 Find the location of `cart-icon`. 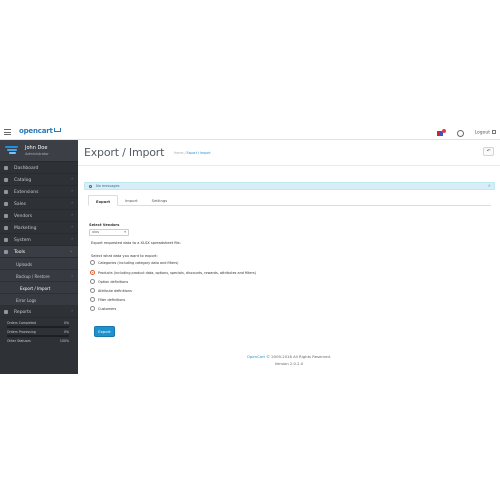

cart-icon is located at coordinates (6, 204).